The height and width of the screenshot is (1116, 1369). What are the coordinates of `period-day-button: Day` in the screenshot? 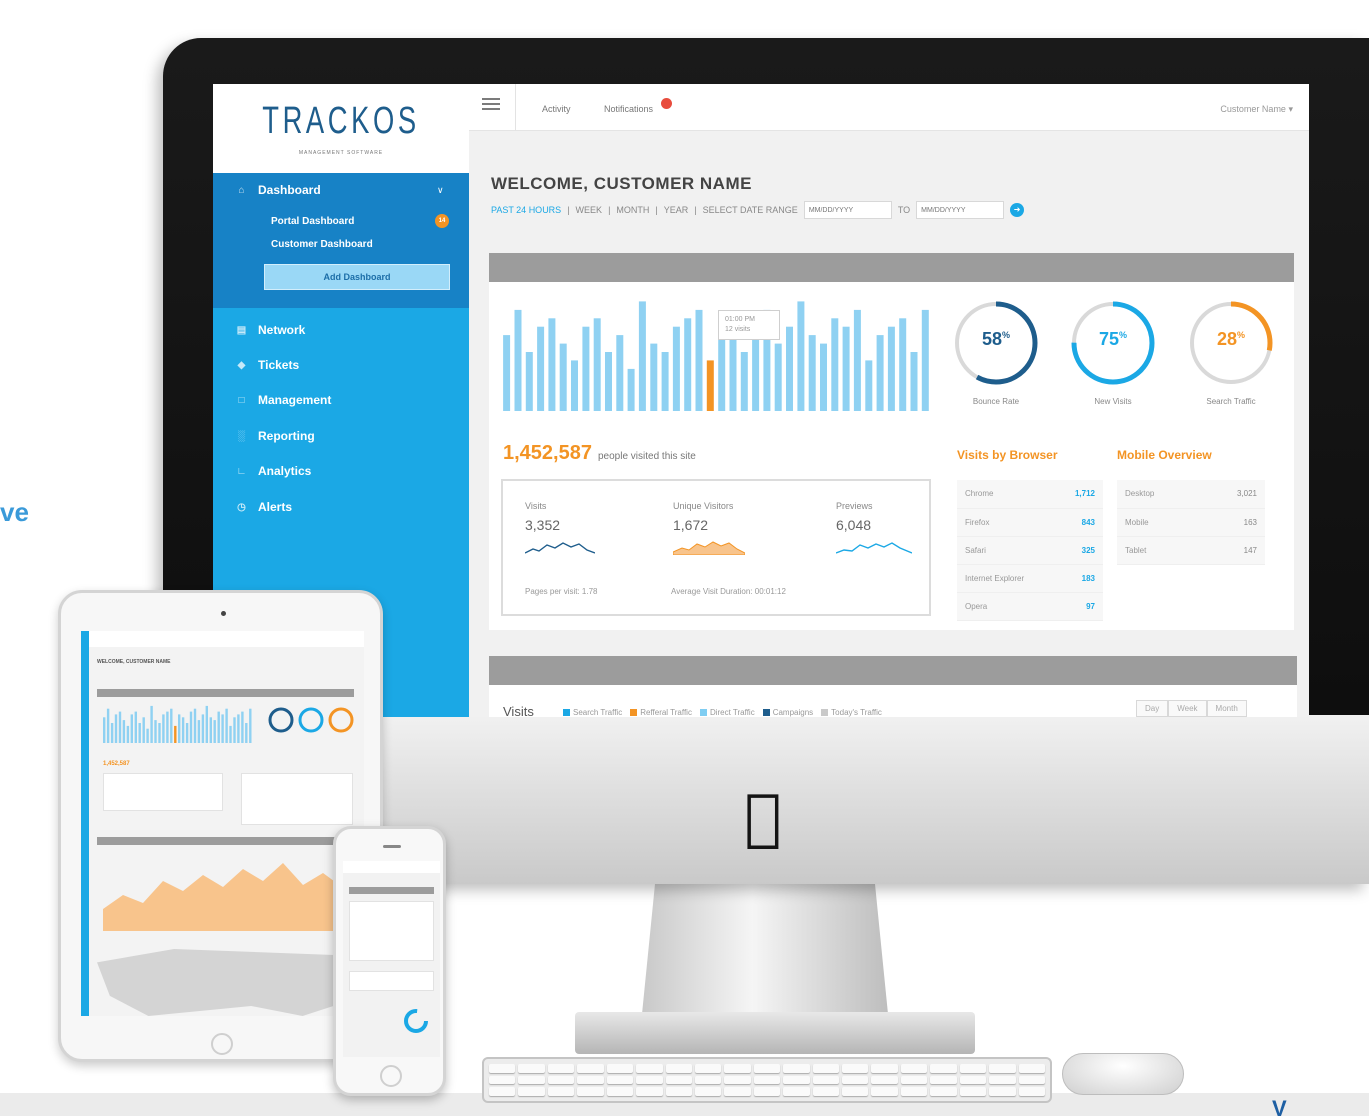 It's located at (1152, 708).